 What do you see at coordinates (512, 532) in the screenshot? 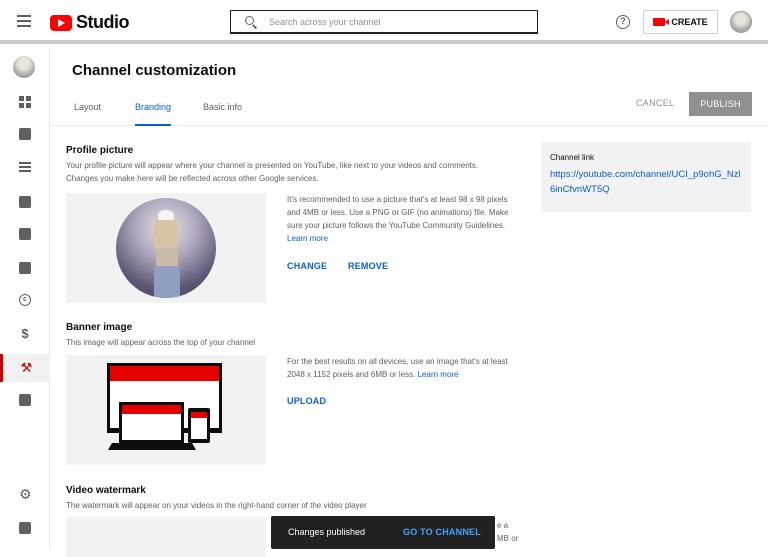
I see `watermark-hint-fragment: e a MB or` at bounding box center [512, 532].